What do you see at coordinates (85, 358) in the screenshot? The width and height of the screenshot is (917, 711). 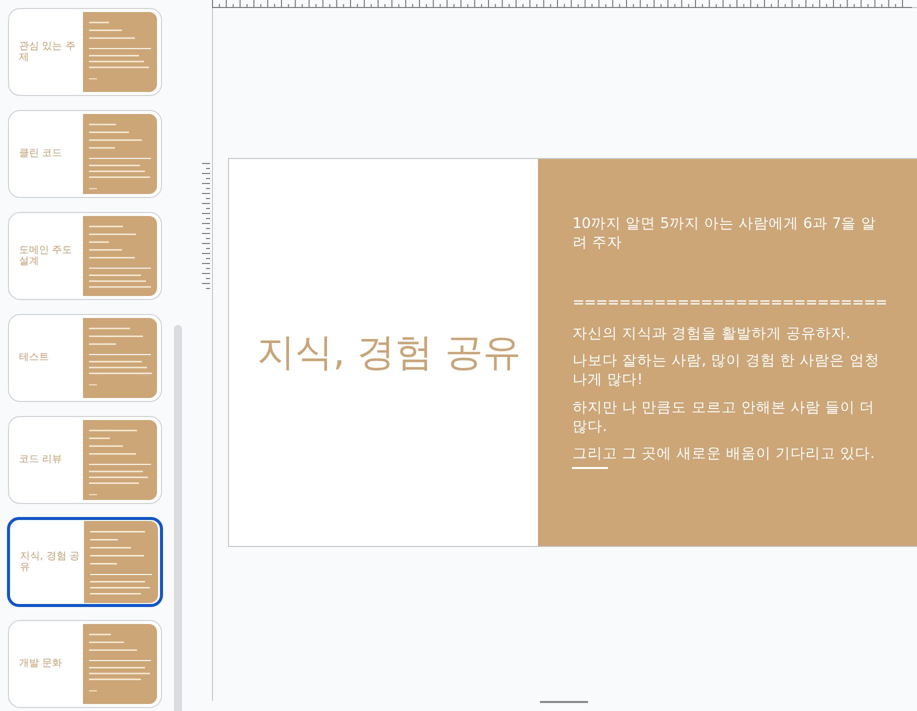 I see `slide-thumbnail: 테스트` at bounding box center [85, 358].